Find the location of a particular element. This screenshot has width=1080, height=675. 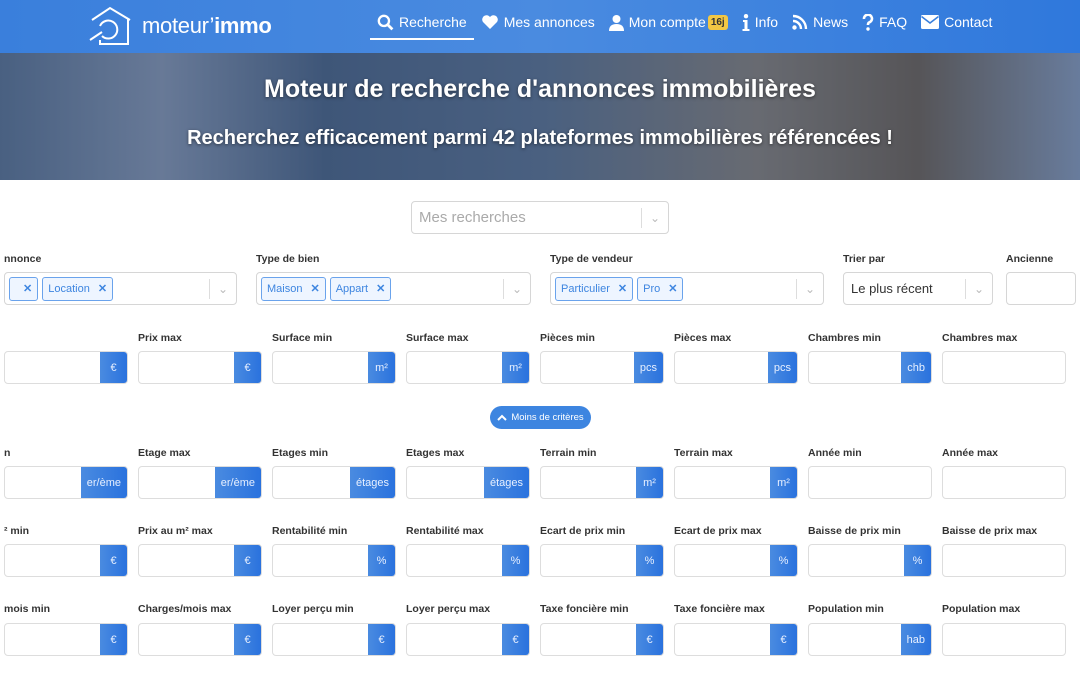

nav-item-faq: FAQ is located at coordinates (884, 22).